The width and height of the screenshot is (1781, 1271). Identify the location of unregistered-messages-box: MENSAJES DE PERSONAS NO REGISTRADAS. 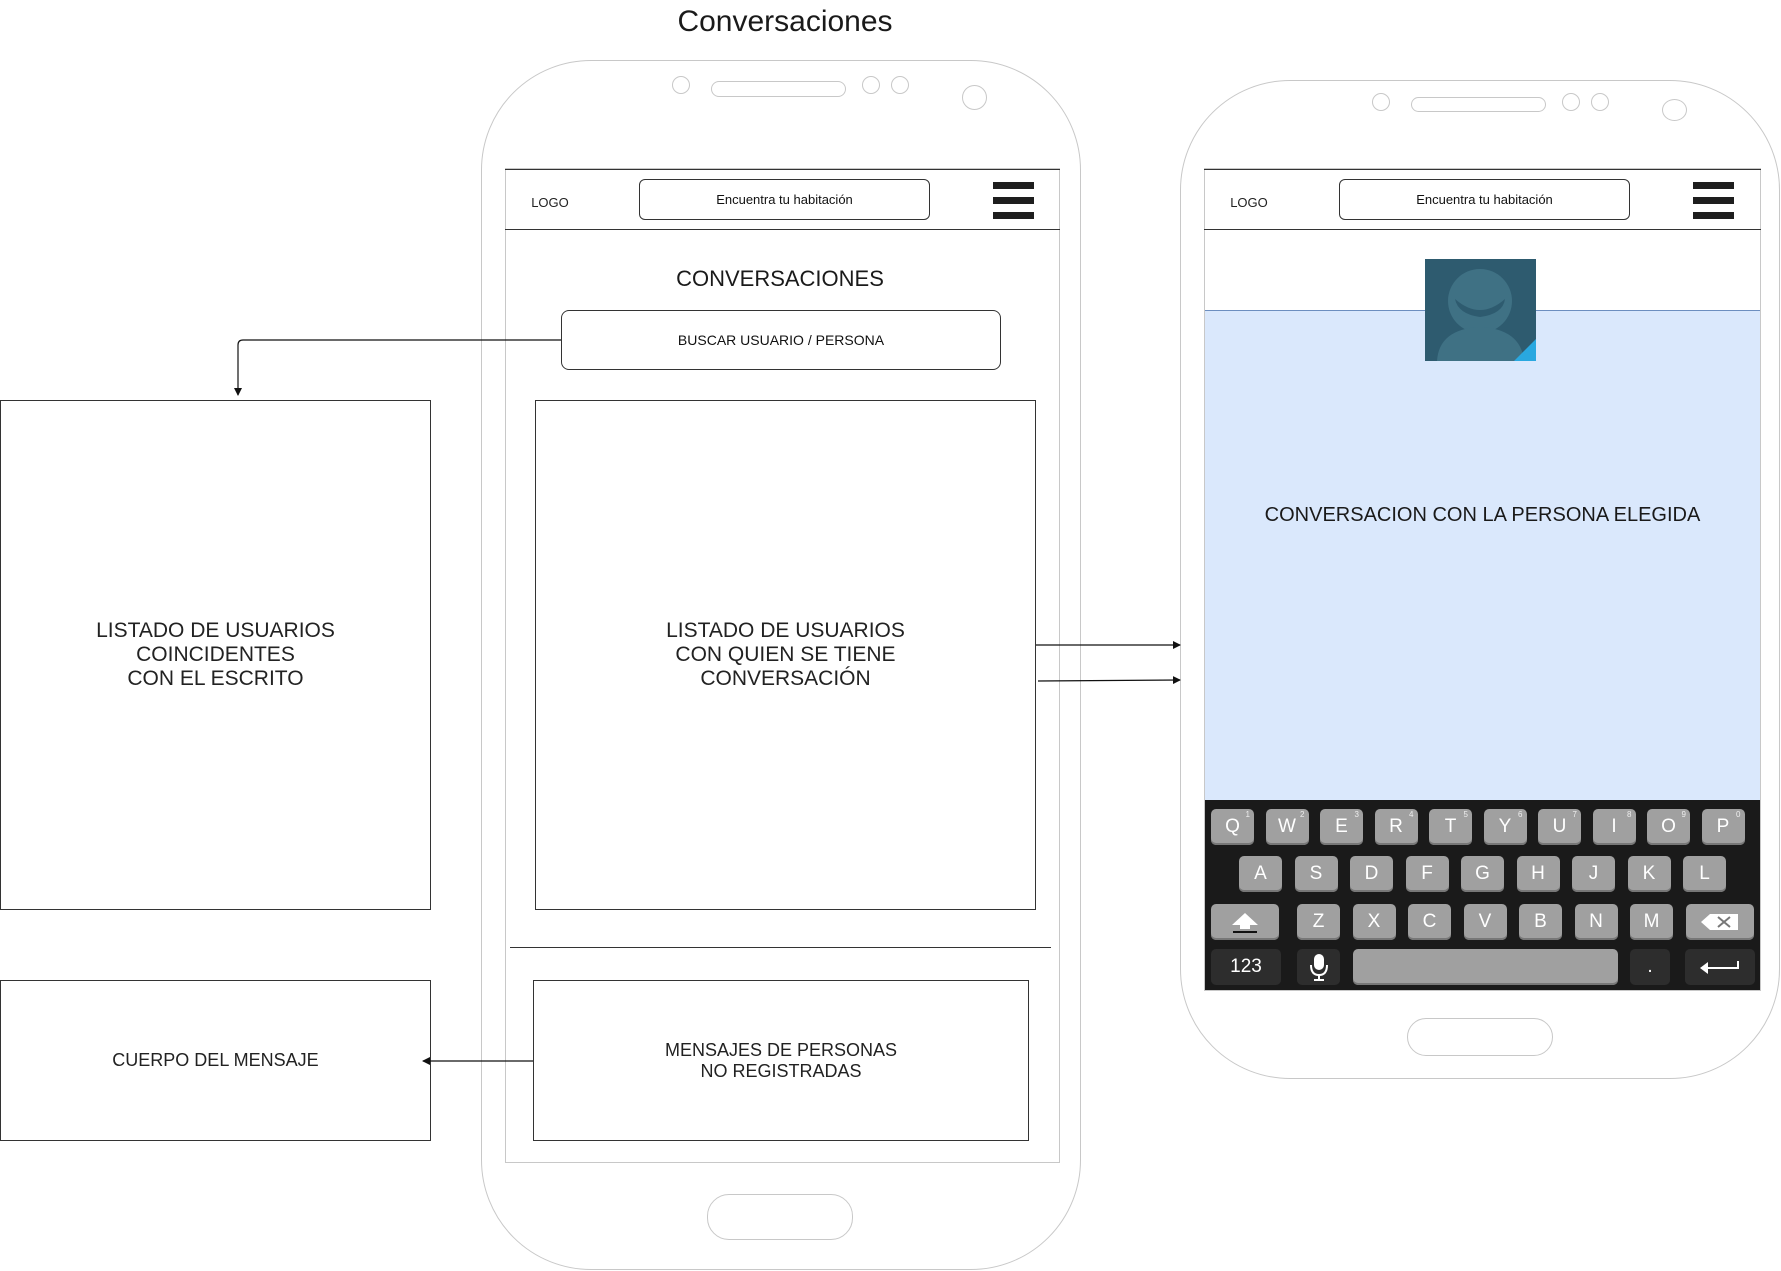
(781, 1060).